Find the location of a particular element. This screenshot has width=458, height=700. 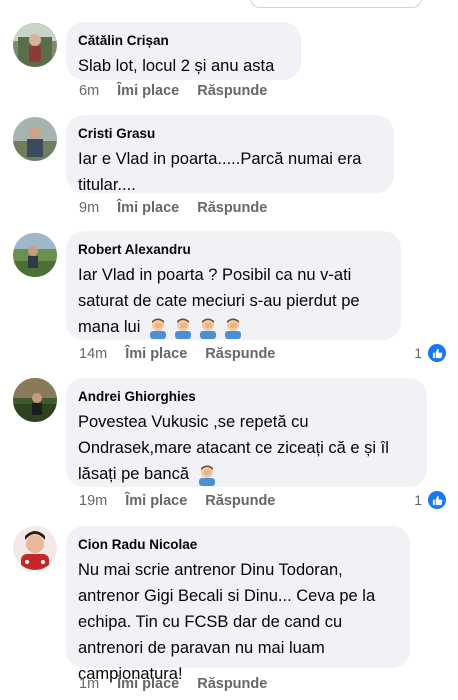

comment-actions: 9m Îmi place Răspunde is located at coordinates (173, 208).